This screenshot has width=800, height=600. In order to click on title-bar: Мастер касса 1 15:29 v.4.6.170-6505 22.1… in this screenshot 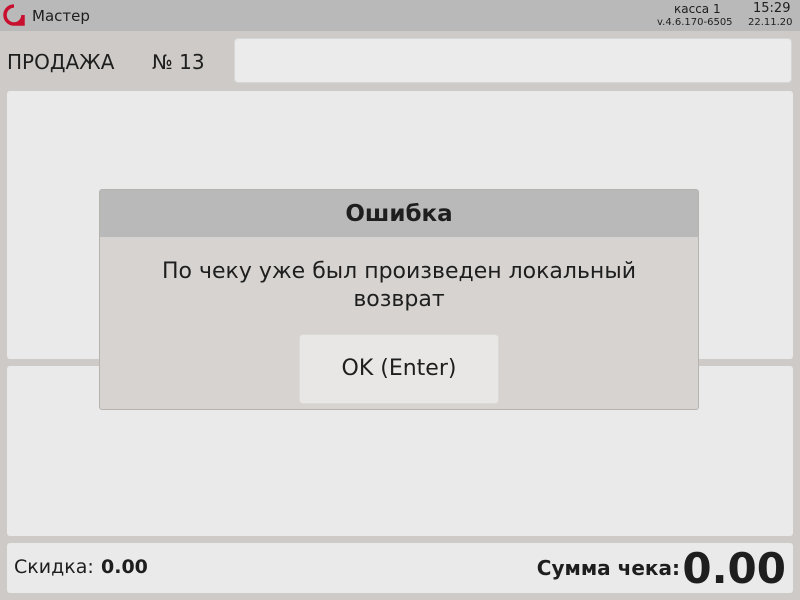, I will do `click(400, 15)`.